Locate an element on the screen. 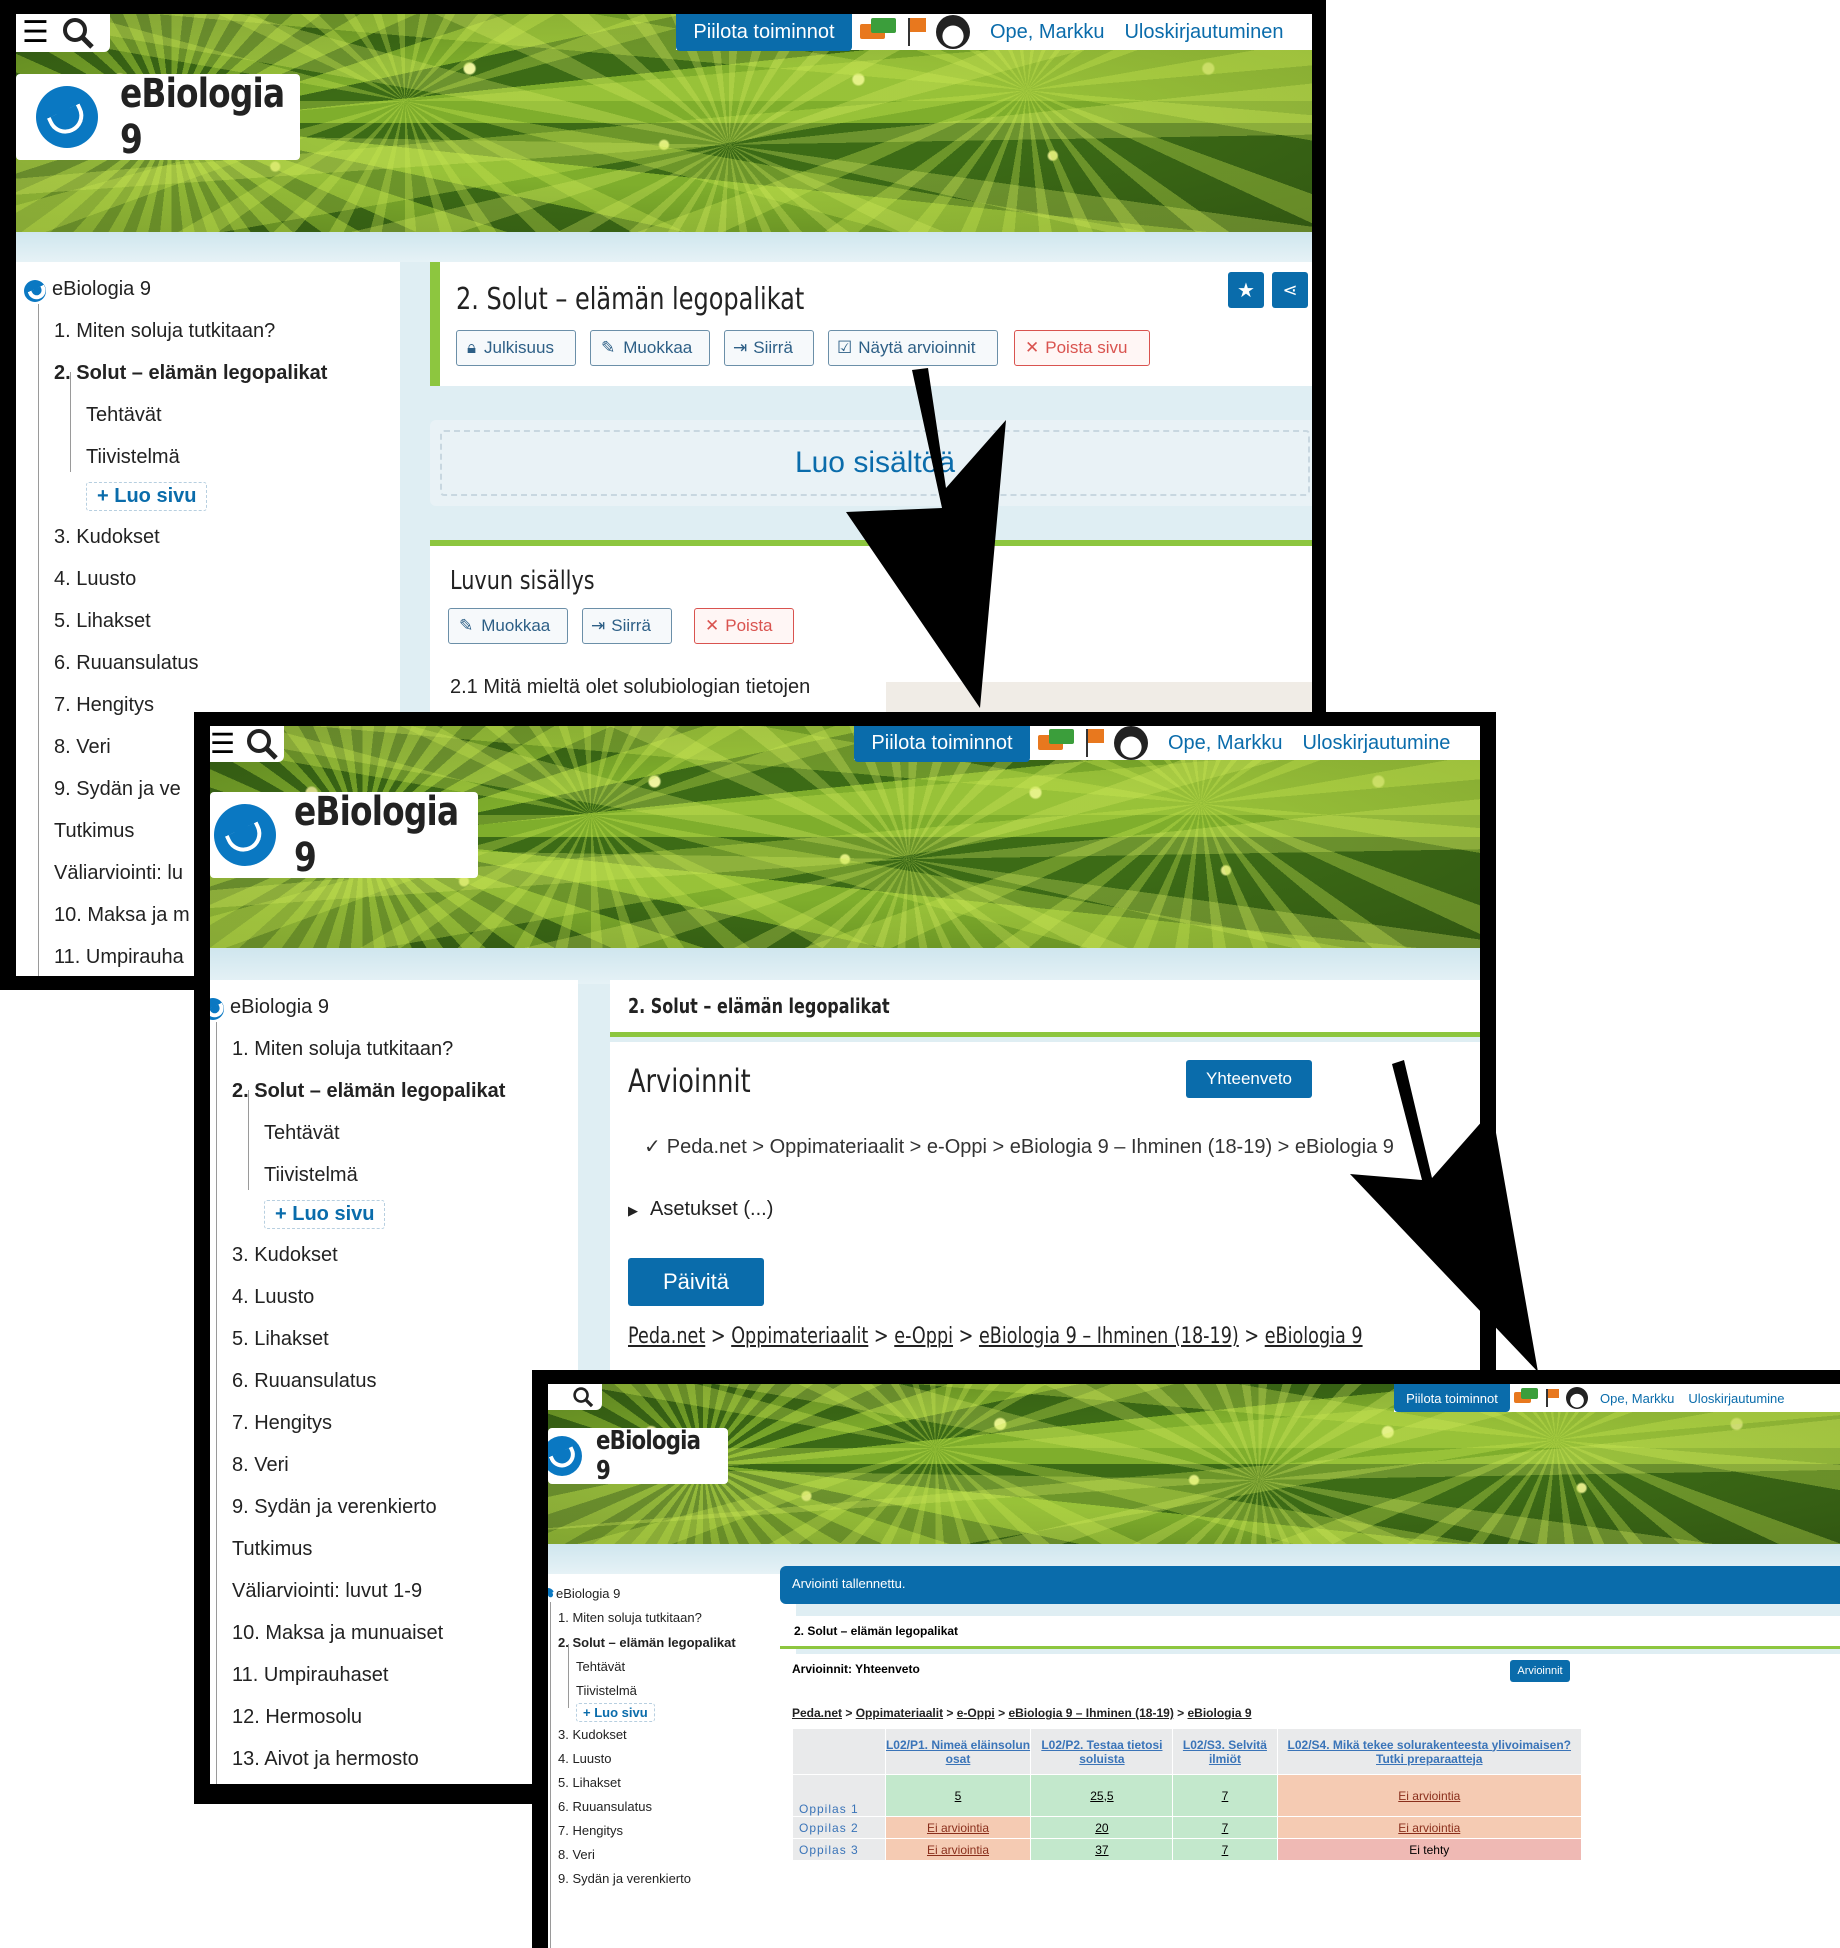 The height and width of the screenshot is (1948, 1840). score-cell: 25,5 is located at coordinates (1102, 1795).